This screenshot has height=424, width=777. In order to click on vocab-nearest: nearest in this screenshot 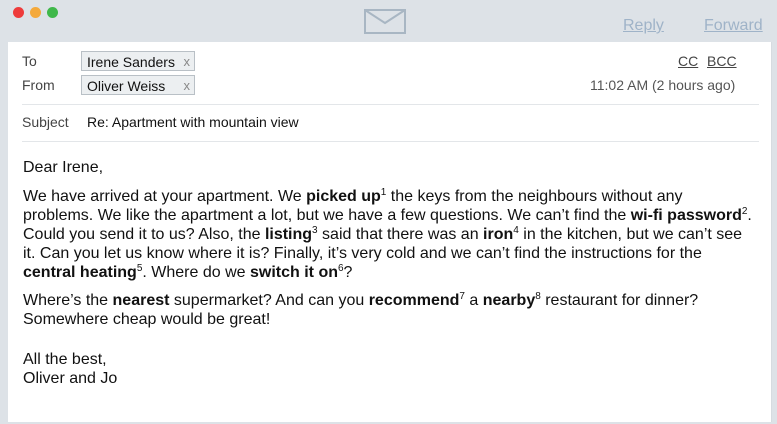, I will do `click(141, 300)`.